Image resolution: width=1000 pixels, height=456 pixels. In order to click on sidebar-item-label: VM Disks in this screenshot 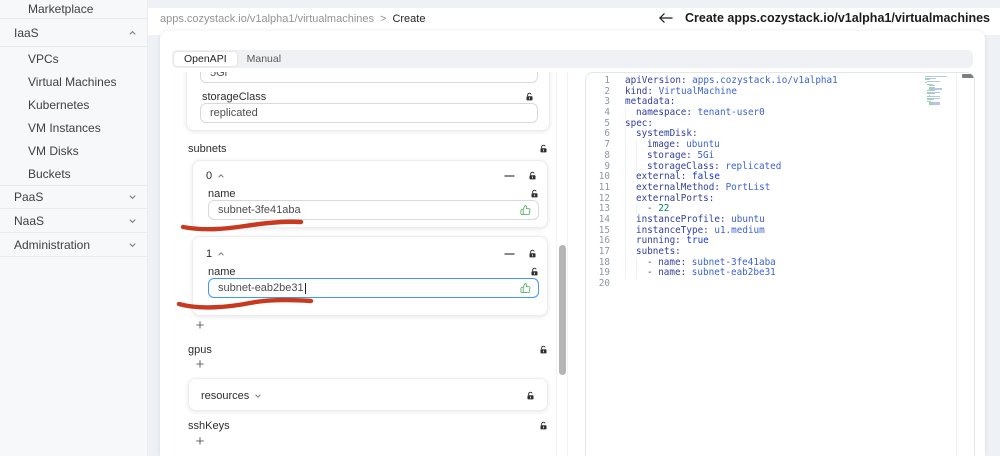, I will do `click(53, 150)`.